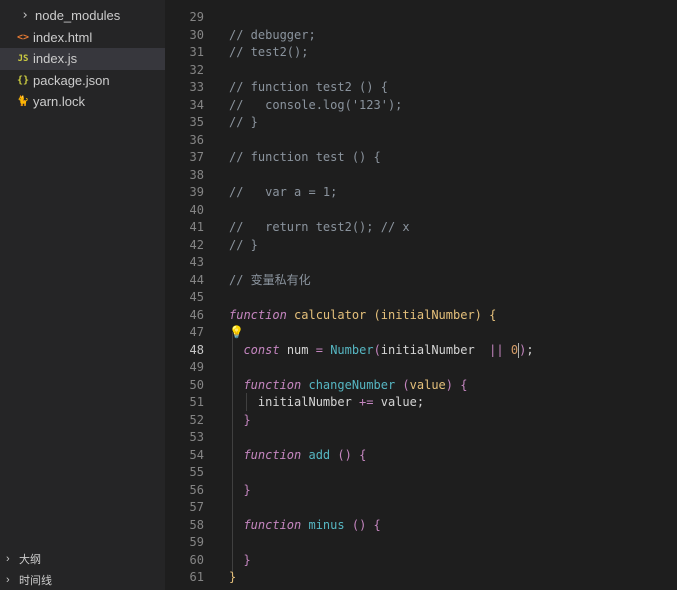  I want to click on line-number: 48, so click(196, 349).